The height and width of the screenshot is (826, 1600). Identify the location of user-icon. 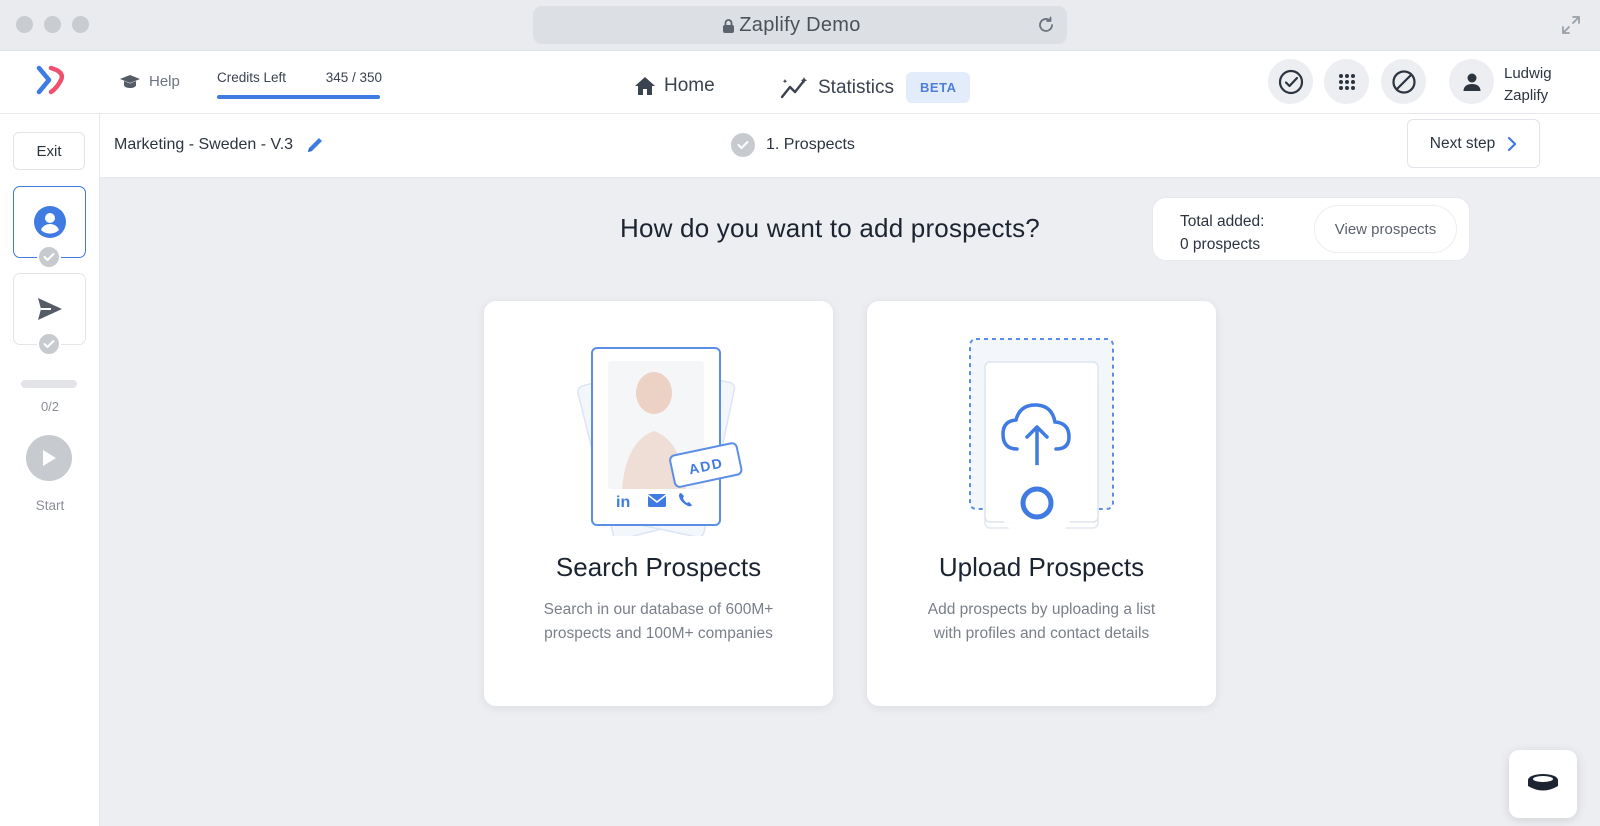
(1471, 82).